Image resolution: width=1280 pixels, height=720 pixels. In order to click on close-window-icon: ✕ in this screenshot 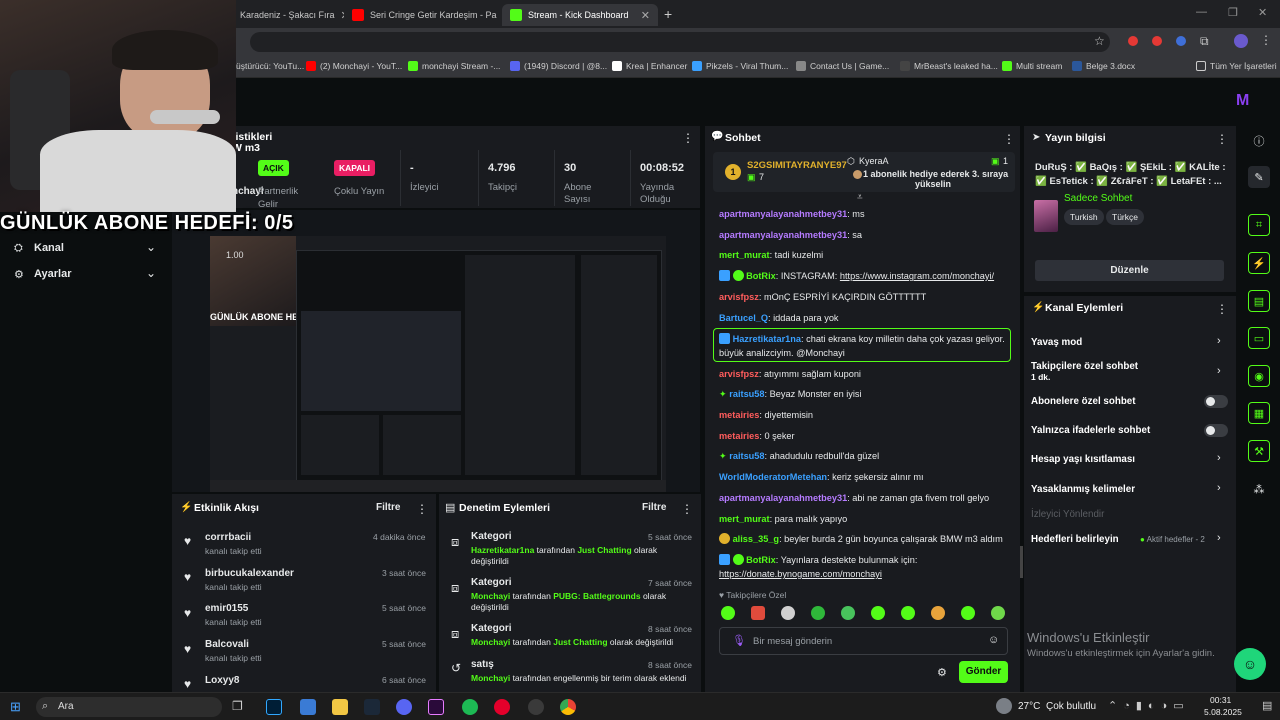, I will do `click(1262, 12)`.